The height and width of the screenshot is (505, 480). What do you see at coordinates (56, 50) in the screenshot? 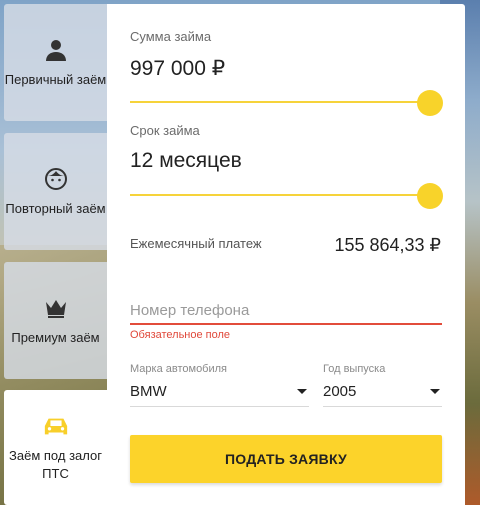
I see `person-icon` at bounding box center [56, 50].